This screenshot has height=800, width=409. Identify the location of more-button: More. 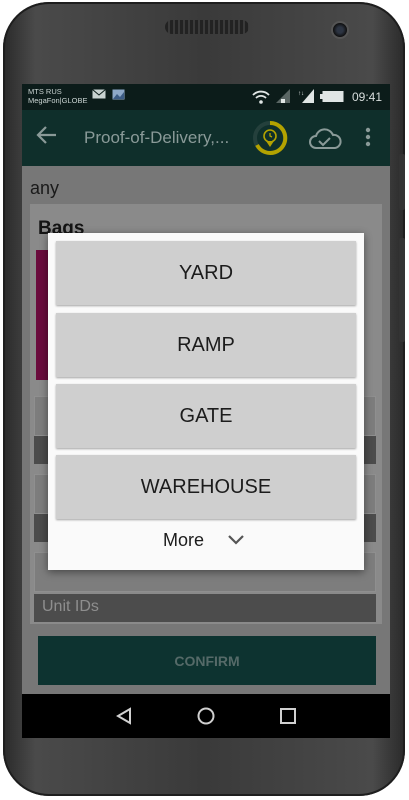
(206, 547).